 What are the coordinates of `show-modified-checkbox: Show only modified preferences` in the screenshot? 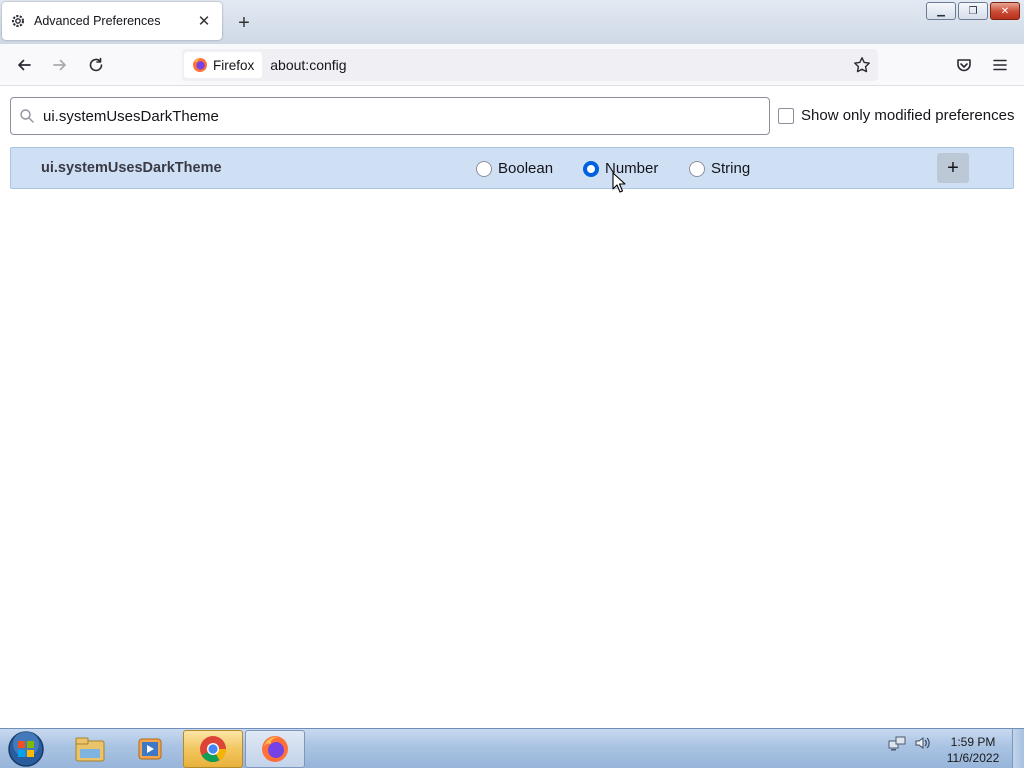 It's located at (896, 115).